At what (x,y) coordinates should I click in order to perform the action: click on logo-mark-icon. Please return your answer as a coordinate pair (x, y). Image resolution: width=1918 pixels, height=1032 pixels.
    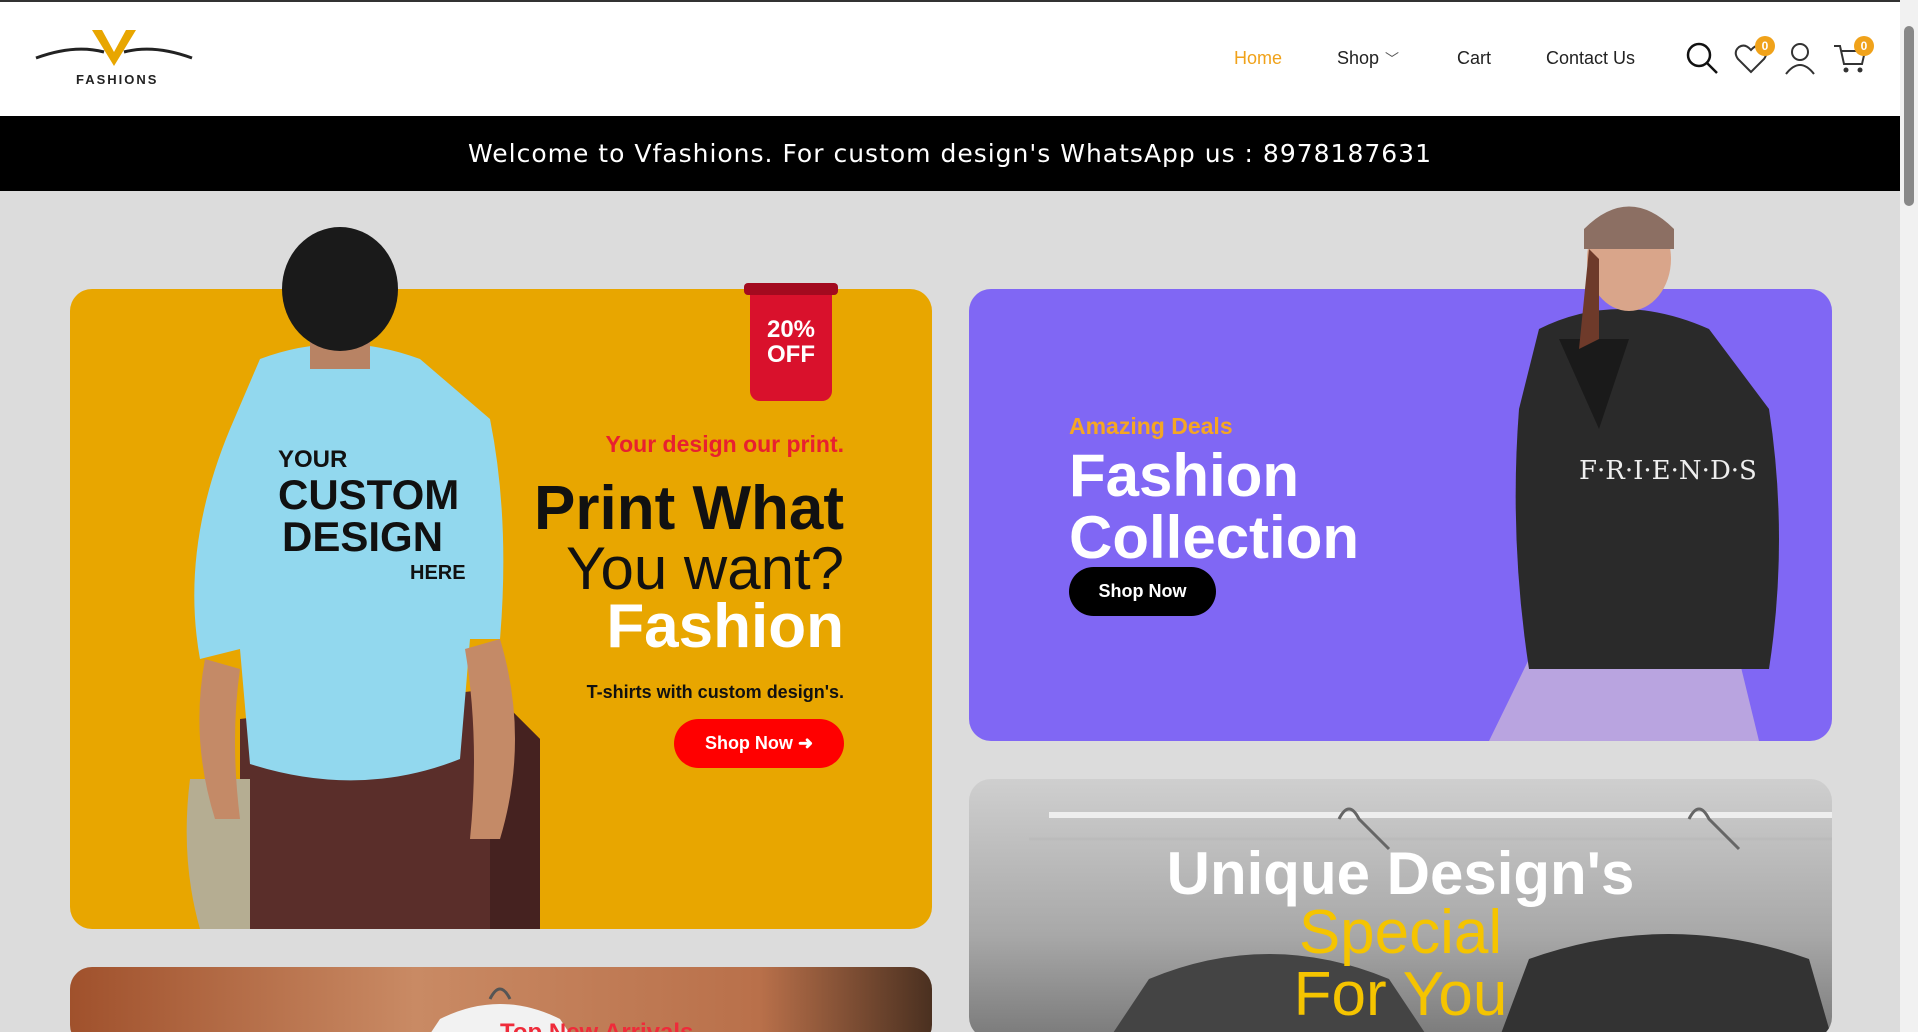
    Looking at the image, I should click on (114, 48).